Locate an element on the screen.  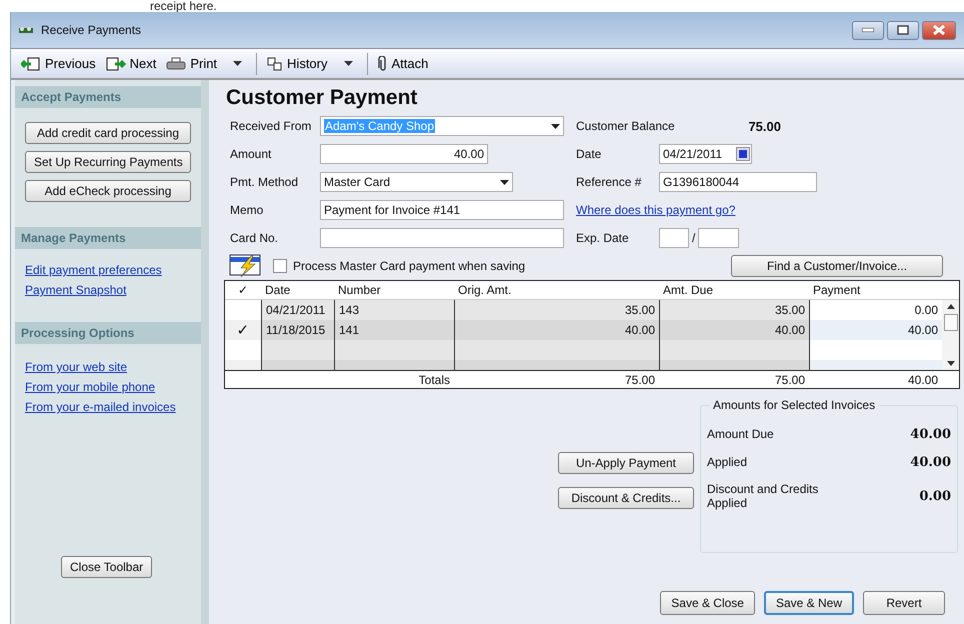
amount-label: Amount Due is located at coordinates (741, 434).